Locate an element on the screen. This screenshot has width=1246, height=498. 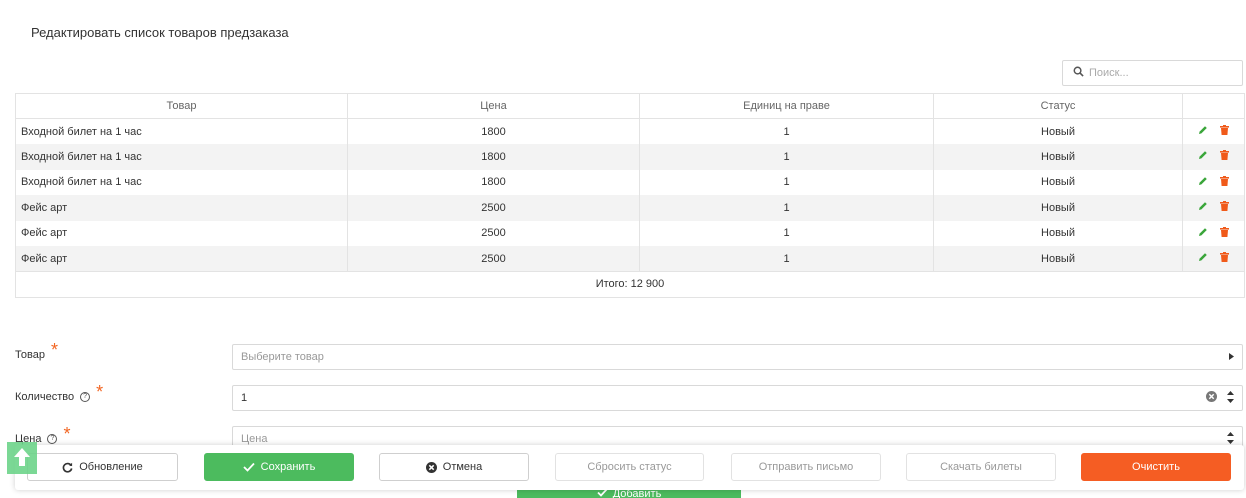
cancel-button: Отмена is located at coordinates (454, 467).